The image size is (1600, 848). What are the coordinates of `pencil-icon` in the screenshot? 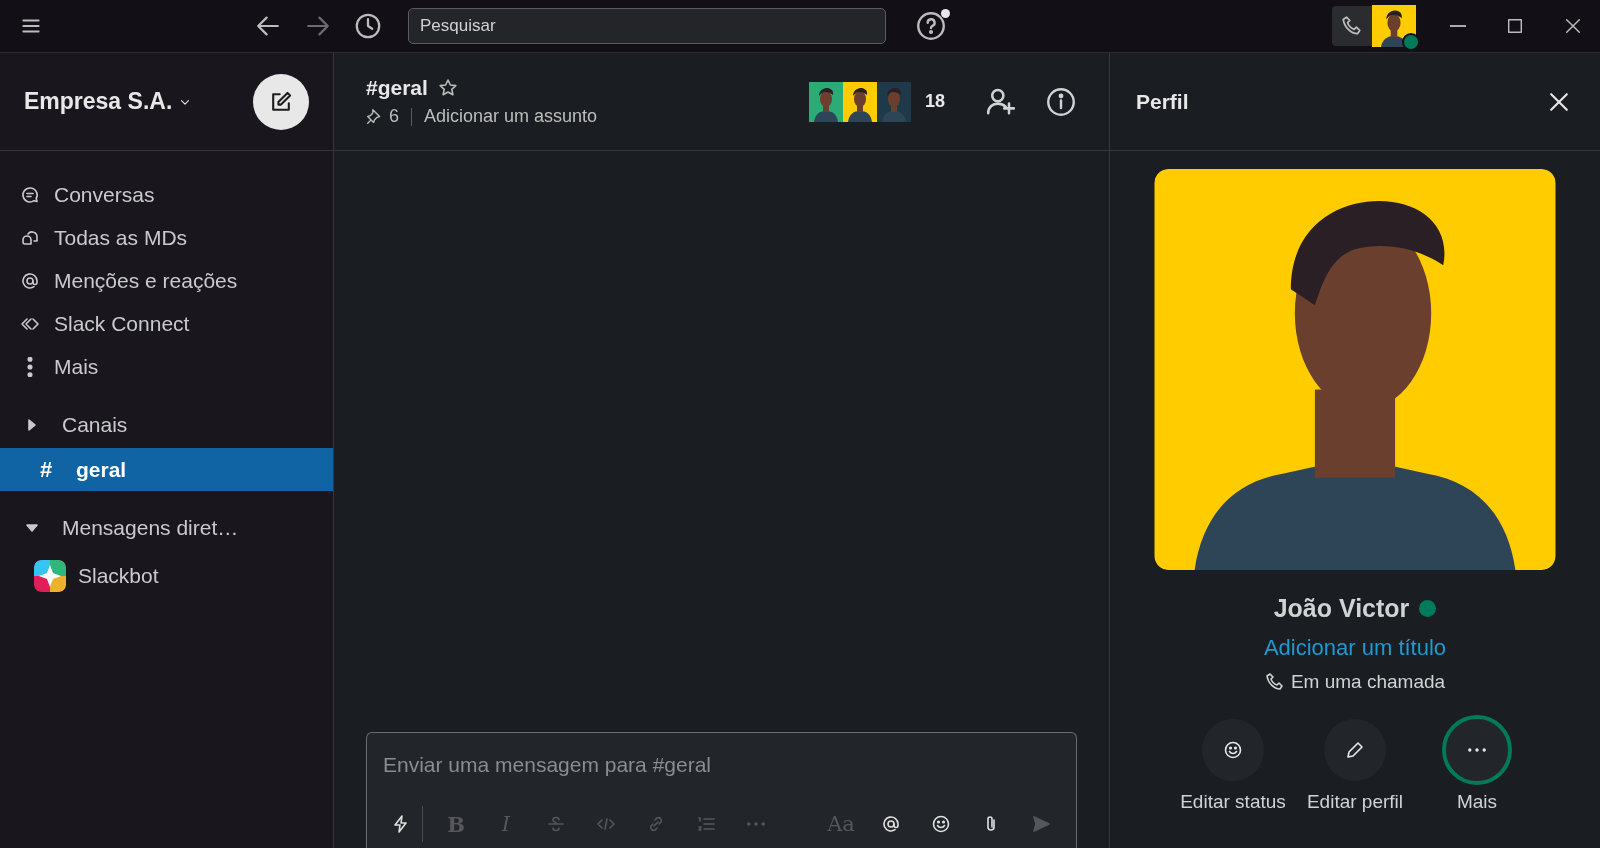 It's located at (1355, 750).